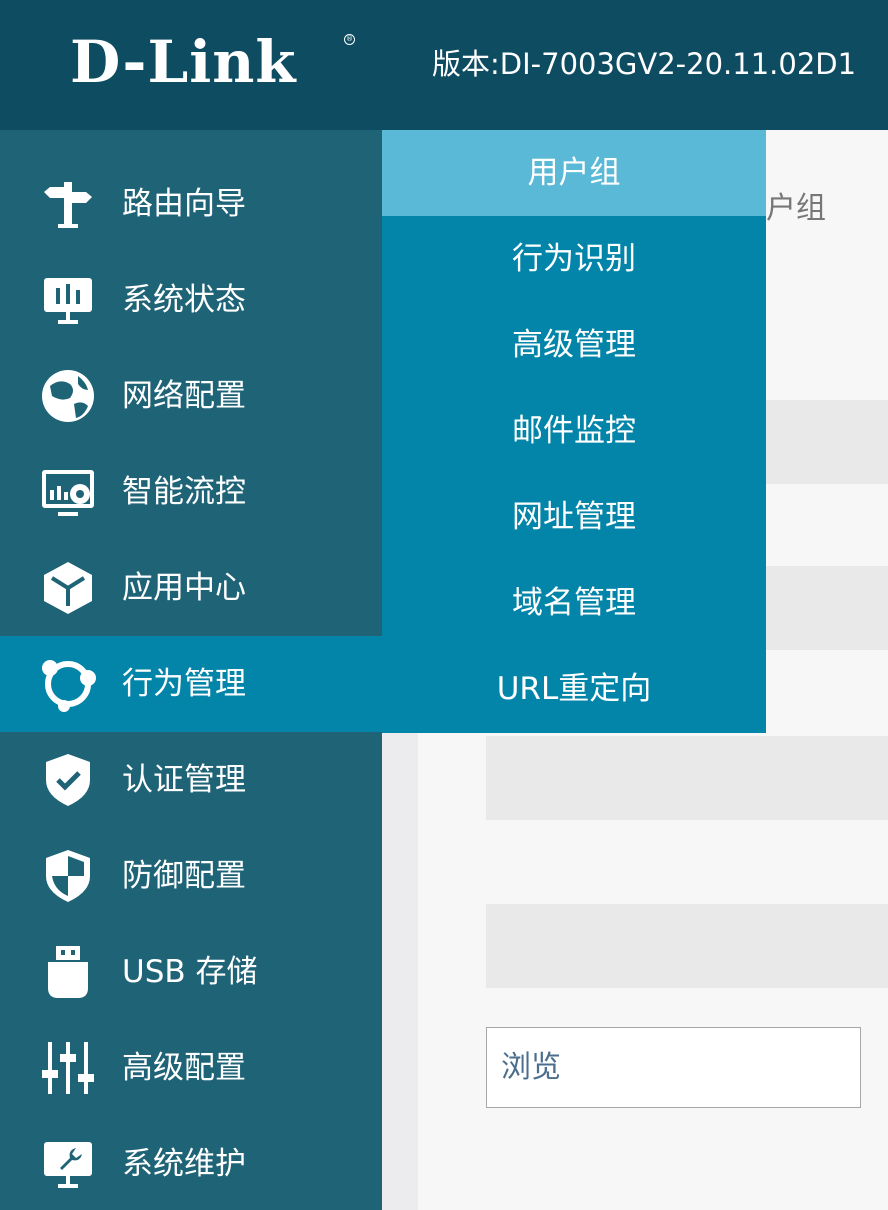  I want to click on usb-icon, so click(68, 972).